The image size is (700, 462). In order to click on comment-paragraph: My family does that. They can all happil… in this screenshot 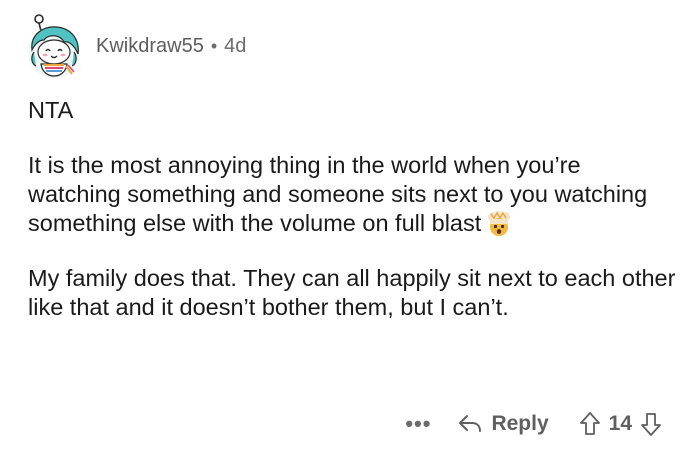, I will do `click(353, 293)`.